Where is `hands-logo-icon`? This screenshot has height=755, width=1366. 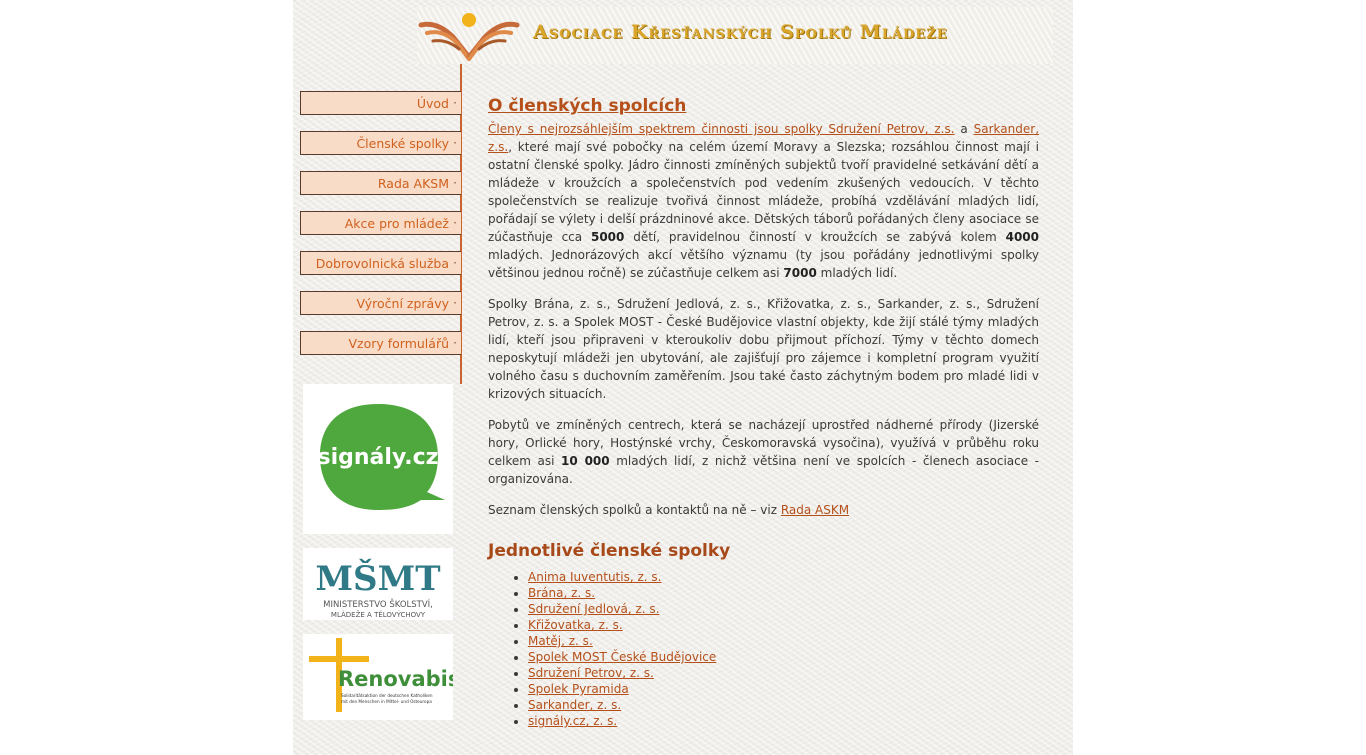 hands-logo-icon is located at coordinates (469, 37).